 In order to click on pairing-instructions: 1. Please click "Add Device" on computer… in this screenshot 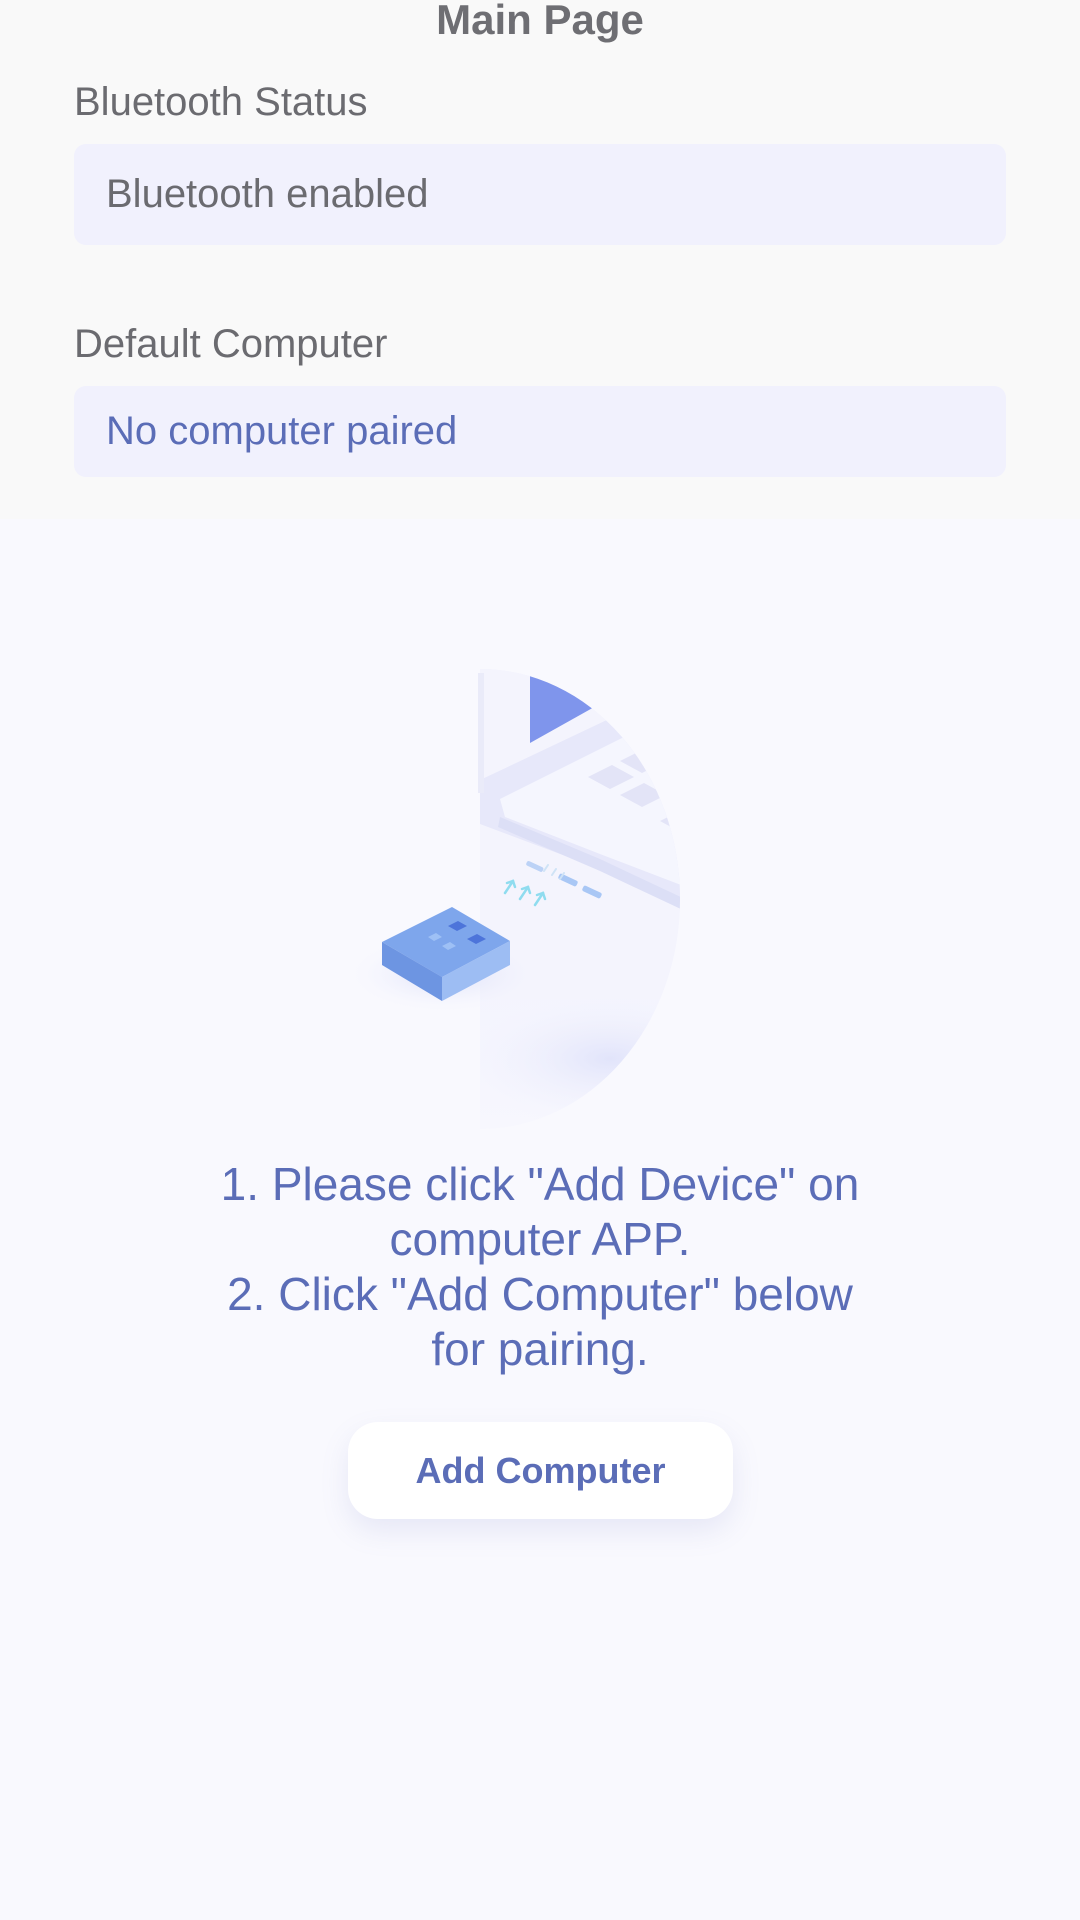, I will do `click(540, 1267)`.